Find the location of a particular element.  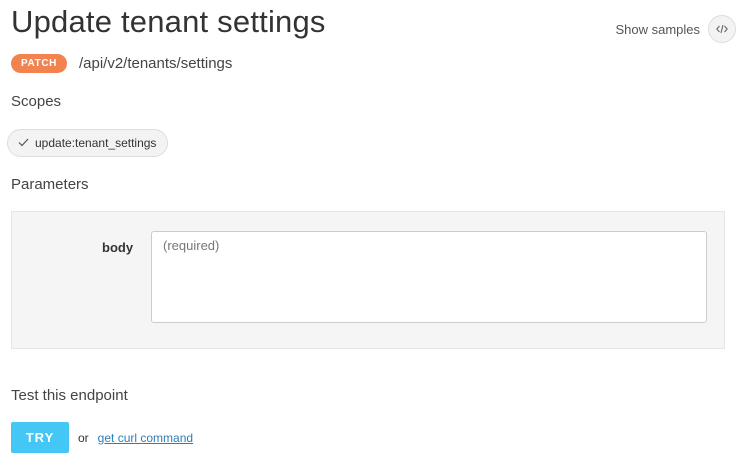

parameters-heading: Parameters is located at coordinates (50, 184).